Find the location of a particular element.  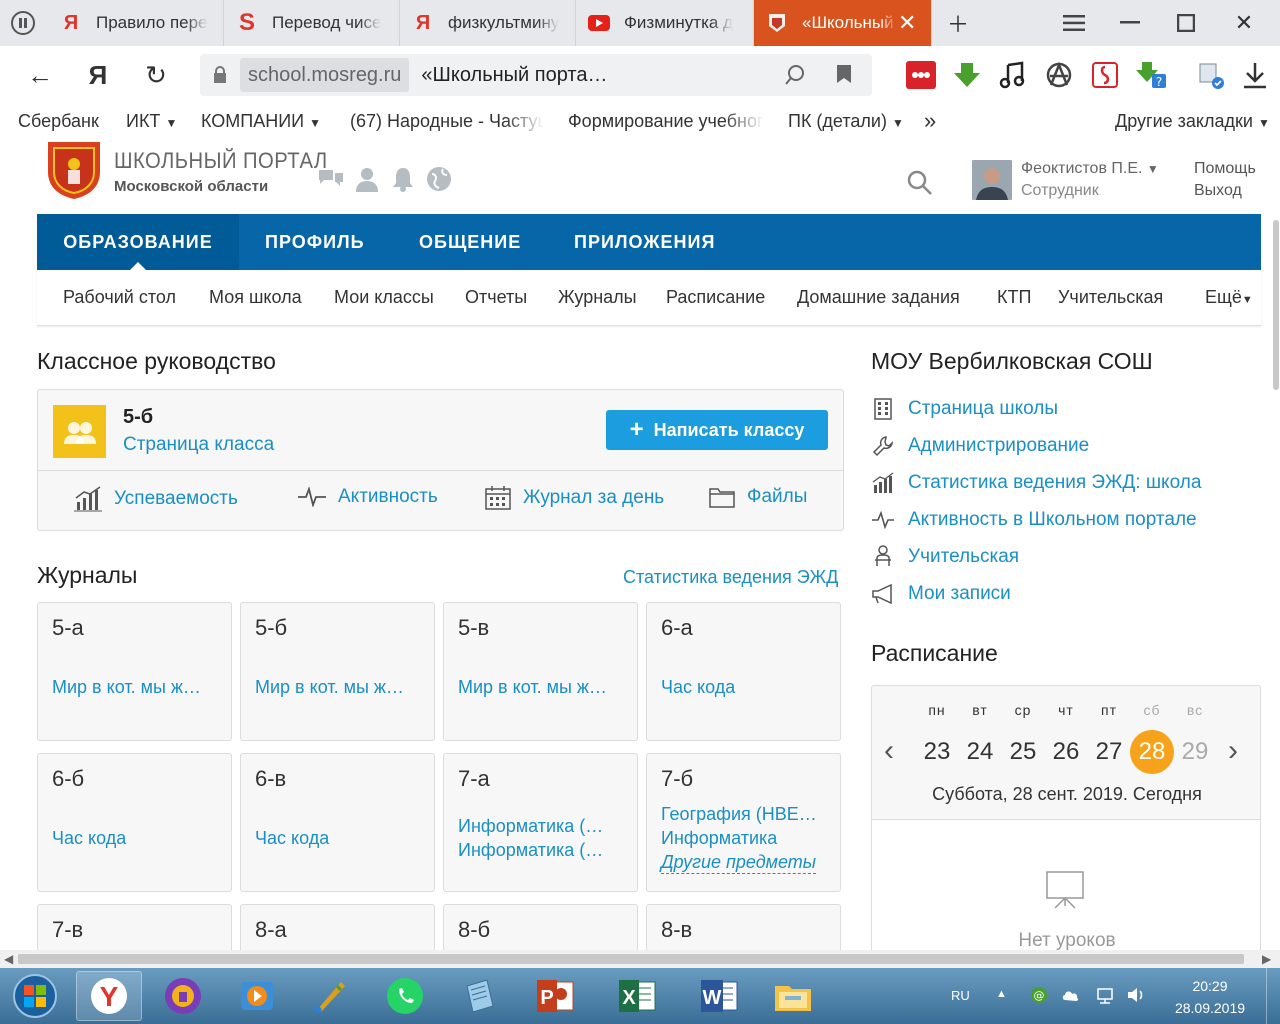

subnav-schedule: Расписание is located at coordinates (715, 297).